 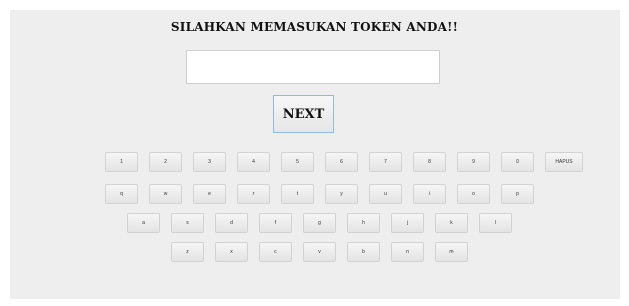 What do you see at coordinates (341, 194) in the screenshot?
I see `key-y: y` at bounding box center [341, 194].